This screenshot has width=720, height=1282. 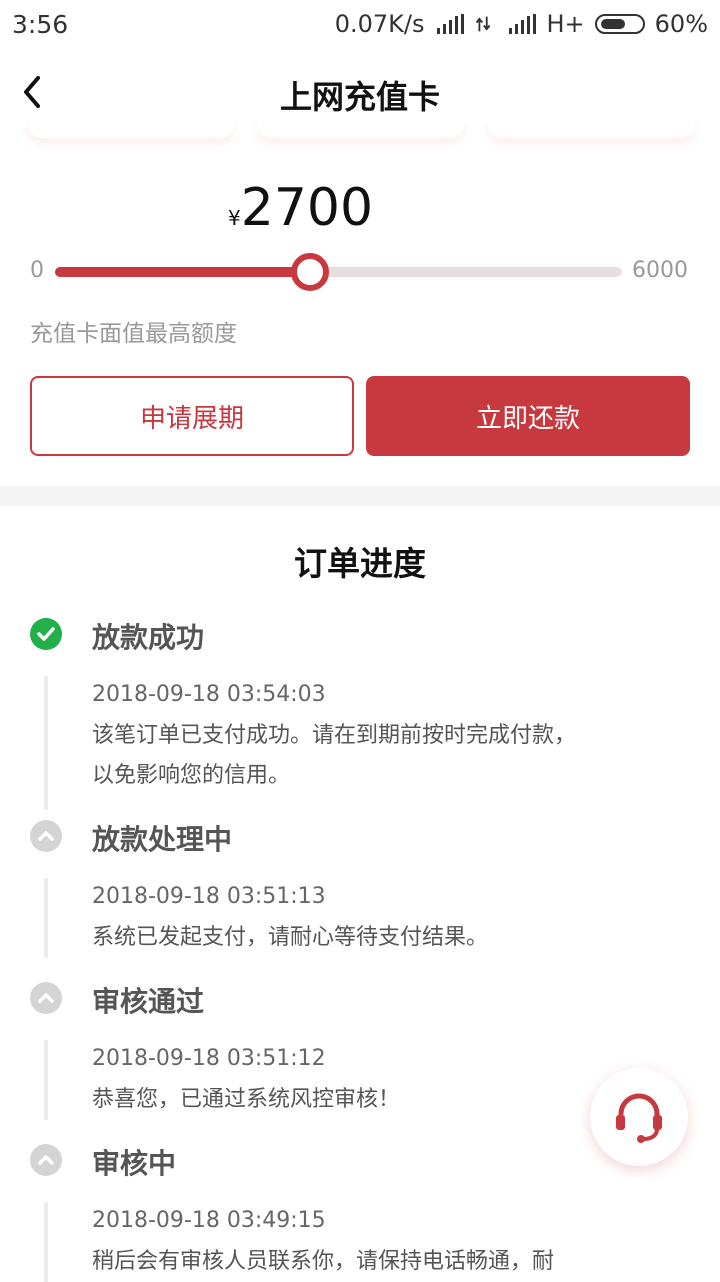 I want to click on step-desc: 稍后会有审核人员联系你，请保持电话畅通，耐, so click(x=323, y=1261).